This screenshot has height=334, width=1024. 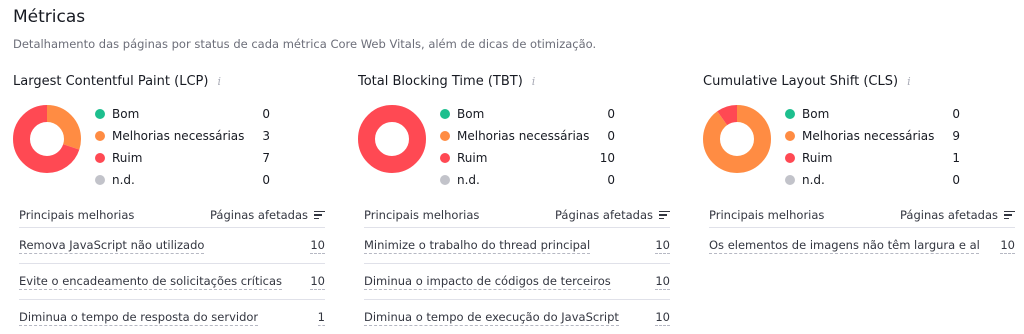 What do you see at coordinates (872, 158) in the screenshot?
I see `legend-item-poor: Ruim 1` at bounding box center [872, 158].